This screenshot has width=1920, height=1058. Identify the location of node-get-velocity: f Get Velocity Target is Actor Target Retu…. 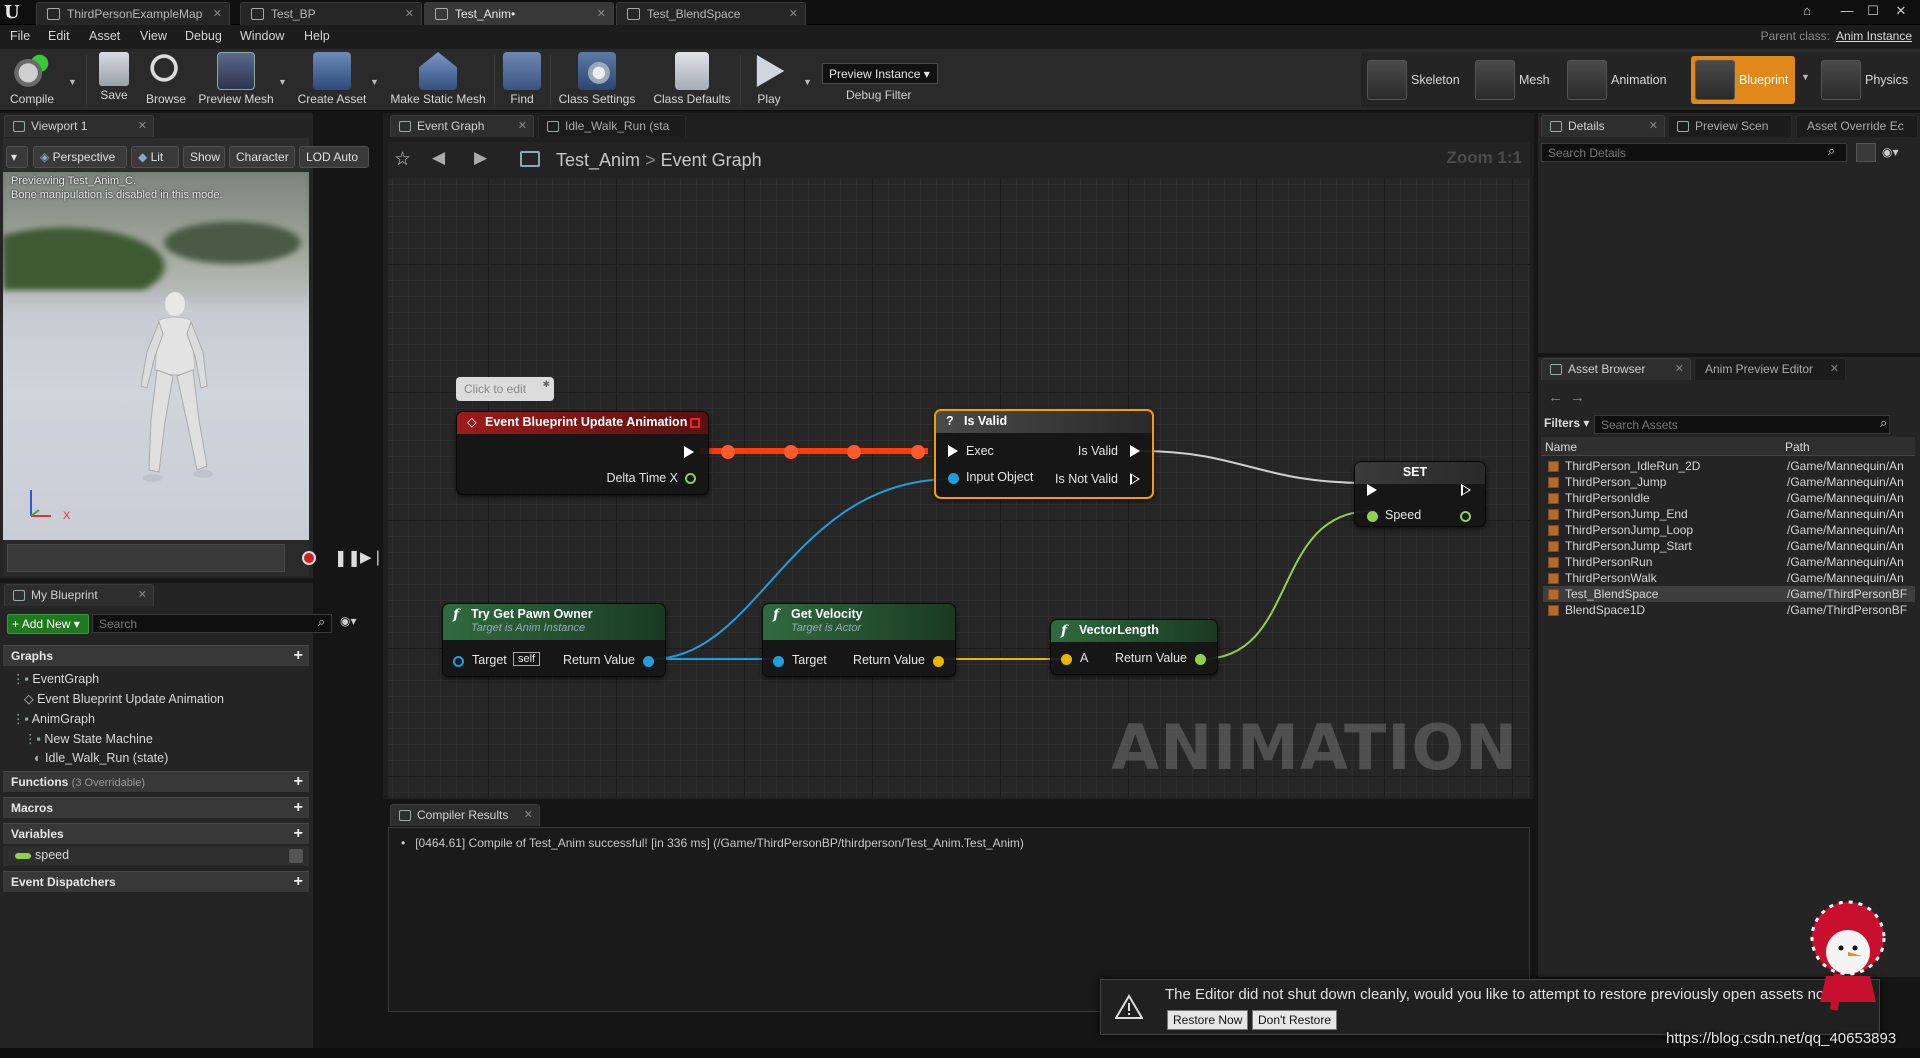
(859, 640).